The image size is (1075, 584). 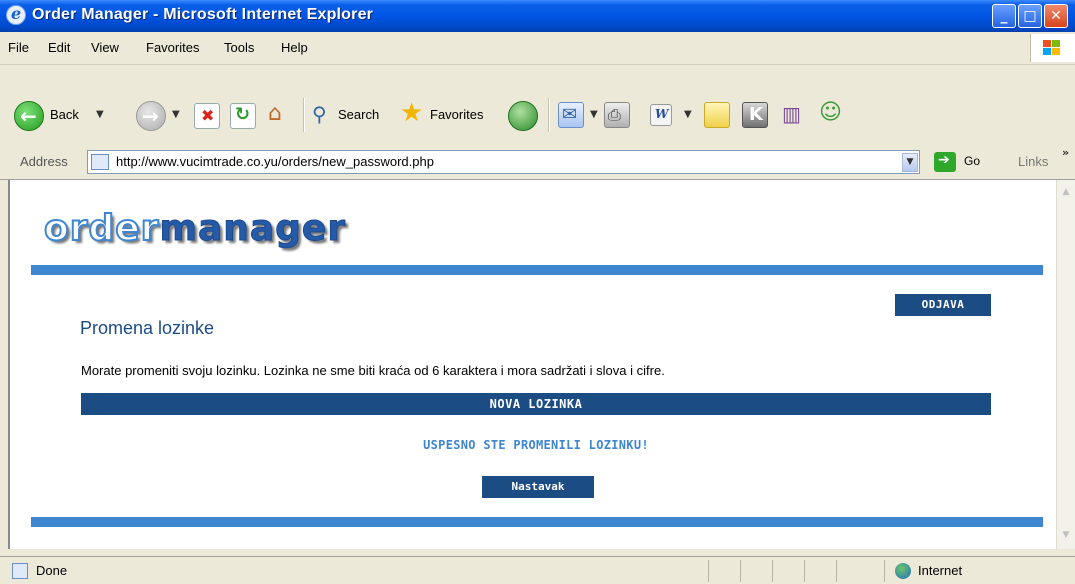 I want to click on status-text: Done, so click(x=52, y=570).